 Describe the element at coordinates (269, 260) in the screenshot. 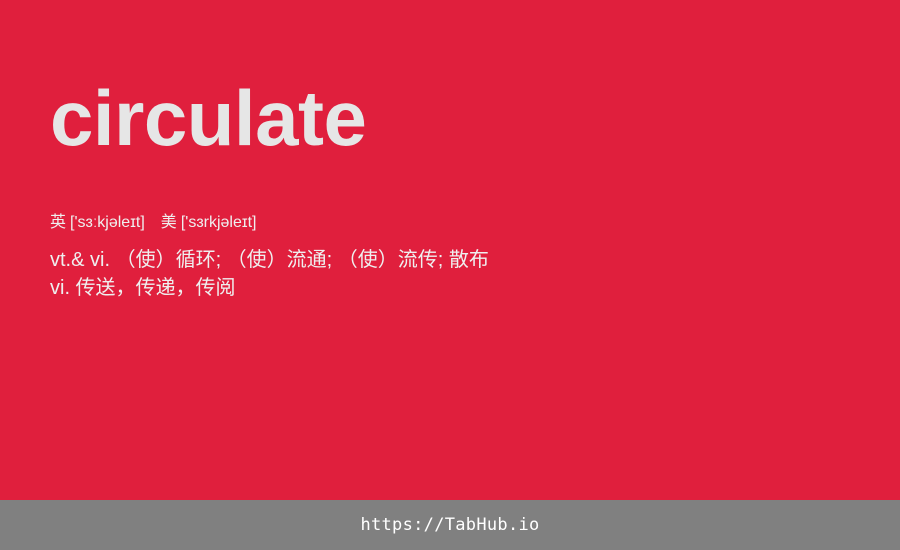

I see `definition-line: vt.& vi. （使）循环; （使）流通; （使）流传; 散布` at that location.